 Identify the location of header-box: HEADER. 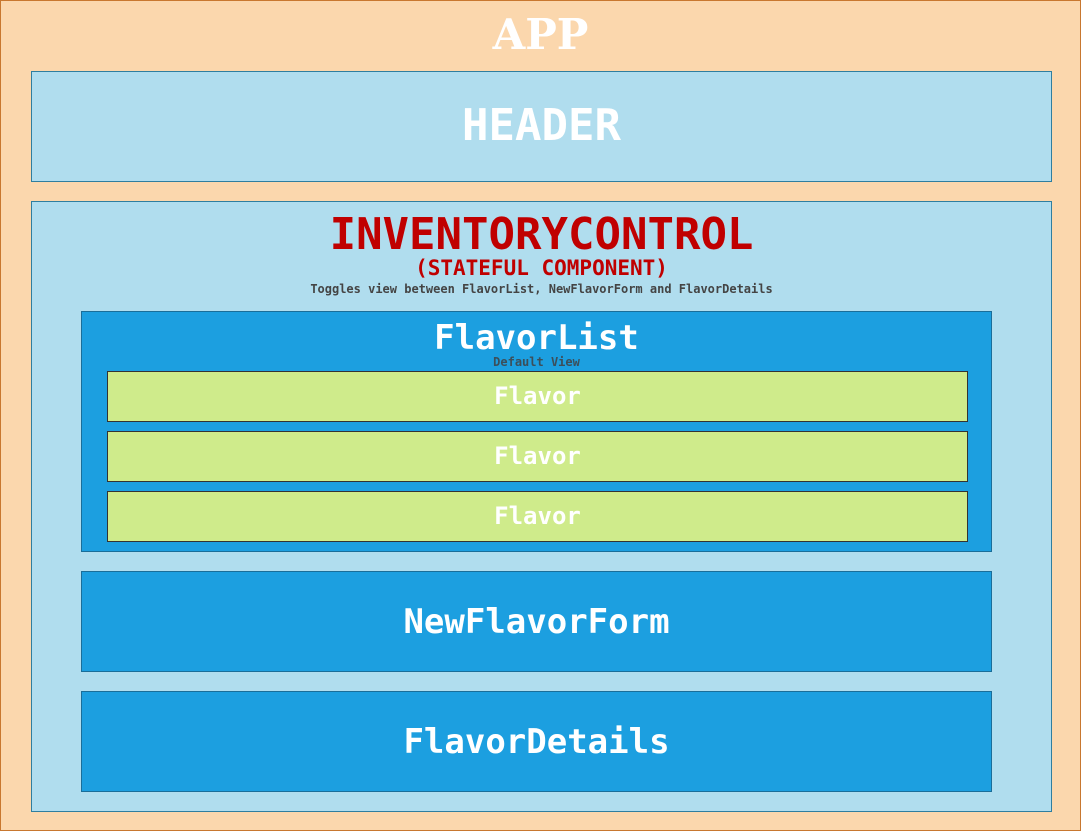
(541, 126).